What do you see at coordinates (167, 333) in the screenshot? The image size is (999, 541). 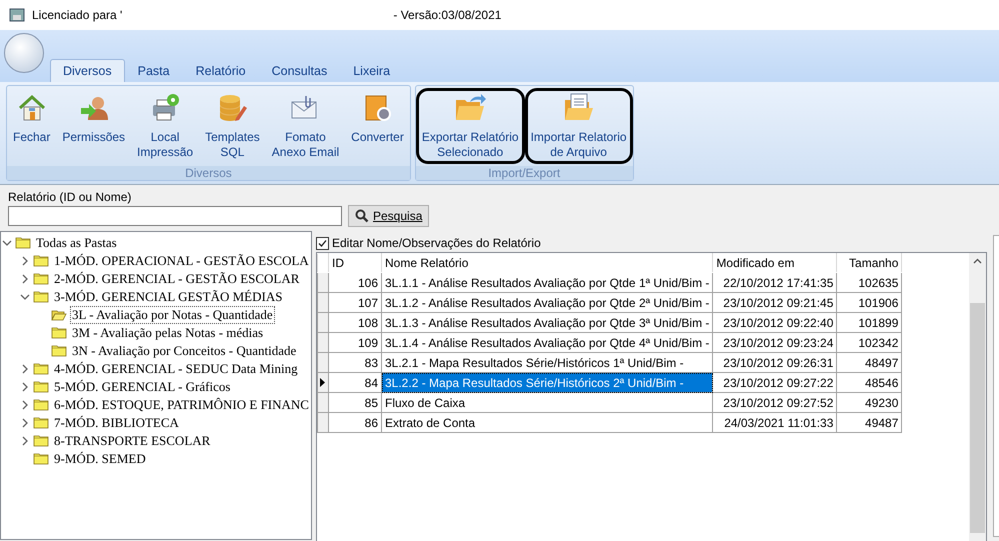 I see `tree-item: 3M - Avaliação pelas Notas - médias` at bounding box center [167, 333].